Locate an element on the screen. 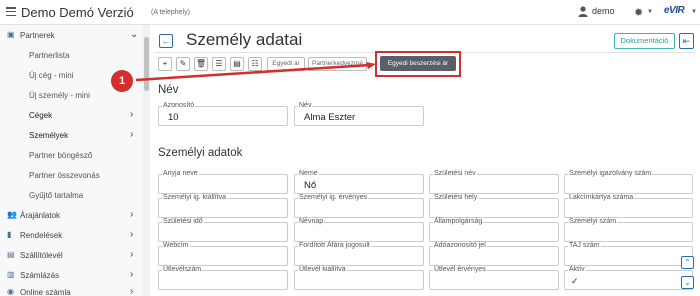  sidebar-item: ◉ Online számla › is located at coordinates (71, 289).